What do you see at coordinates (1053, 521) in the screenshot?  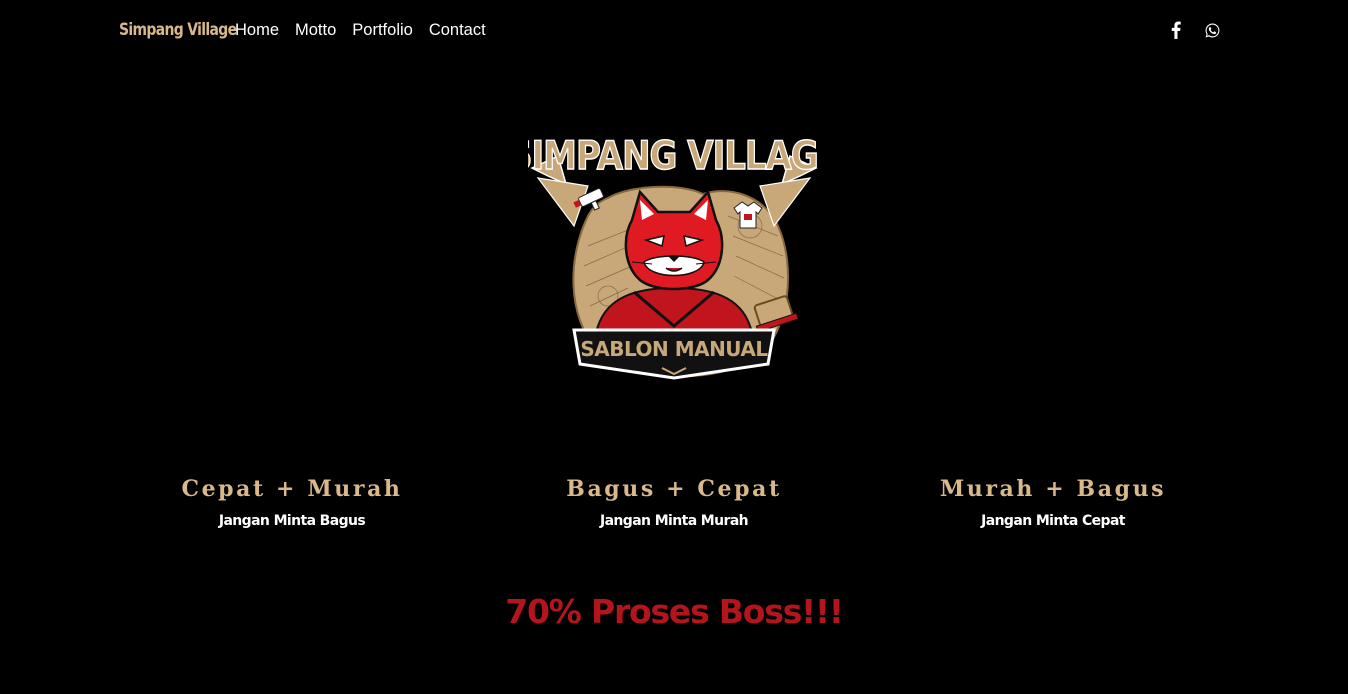 I see `motto-subtitle: Jangan Minta Cepat` at bounding box center [1053, 521].